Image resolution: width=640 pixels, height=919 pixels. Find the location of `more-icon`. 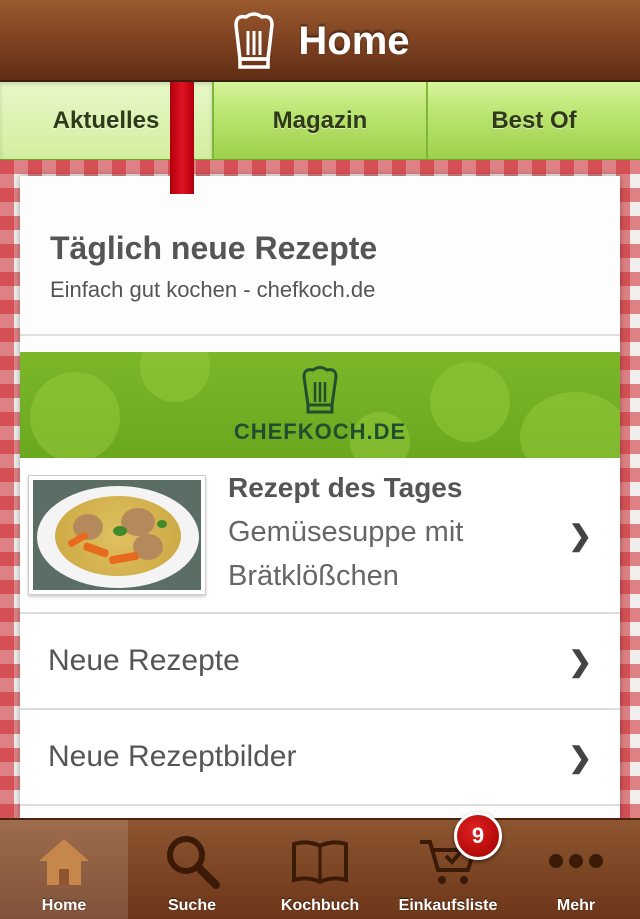

more-icon is located at coordinates (576, 861).